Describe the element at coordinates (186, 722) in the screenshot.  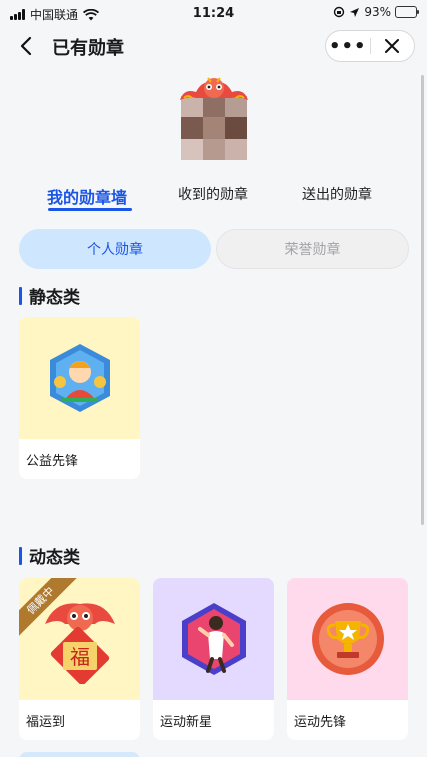
I see `badge-name: 运动新星` at that location.